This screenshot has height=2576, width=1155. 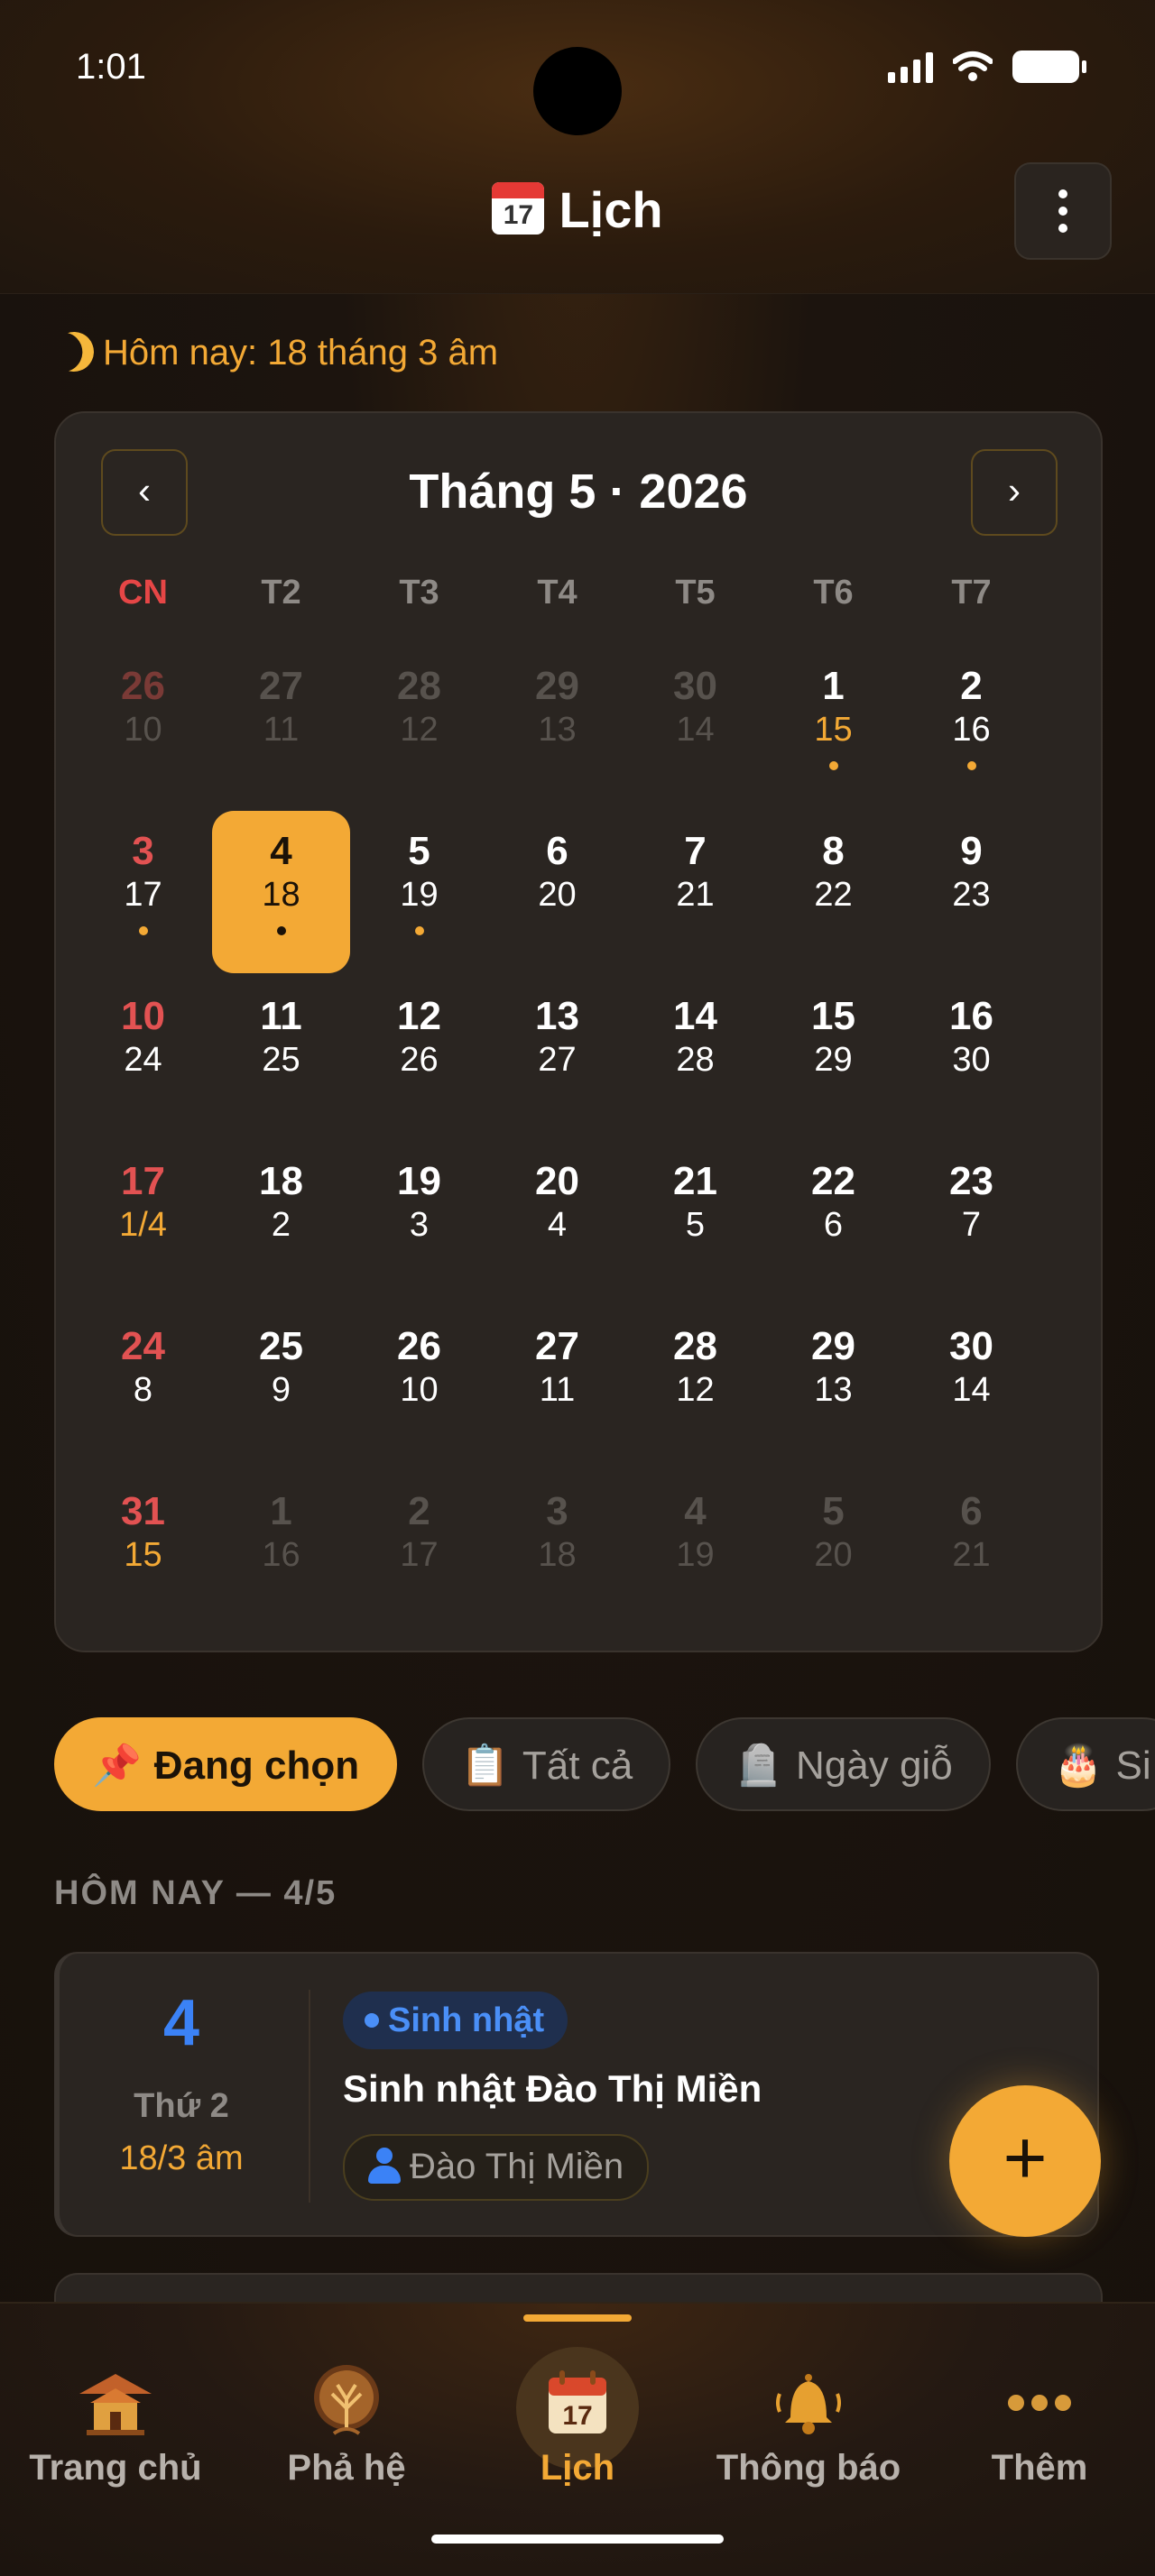 What do you see at coordinates (1063, 211) in the screenshot?
I see `more-menu-button` at bounding box center [1063, 211].